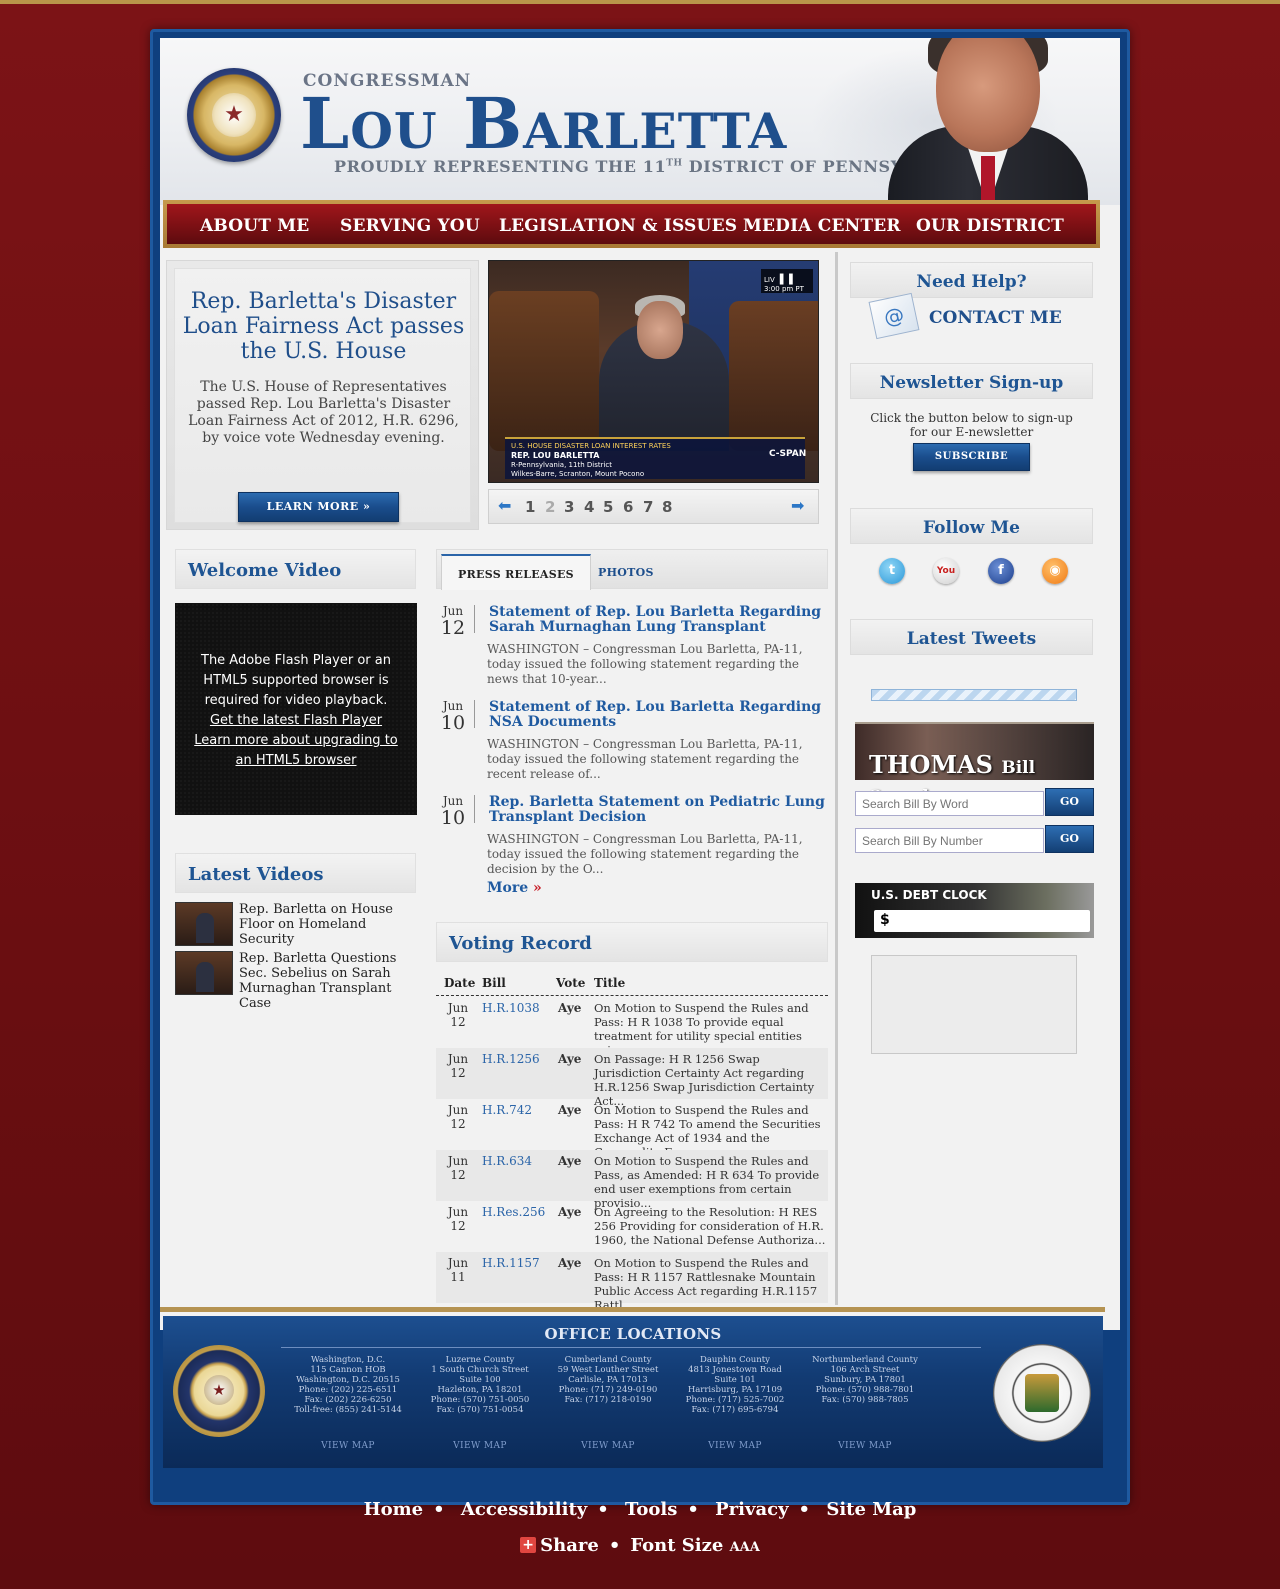  I want to click on vote-bill-link: H.R.634, so click(507, 1161).